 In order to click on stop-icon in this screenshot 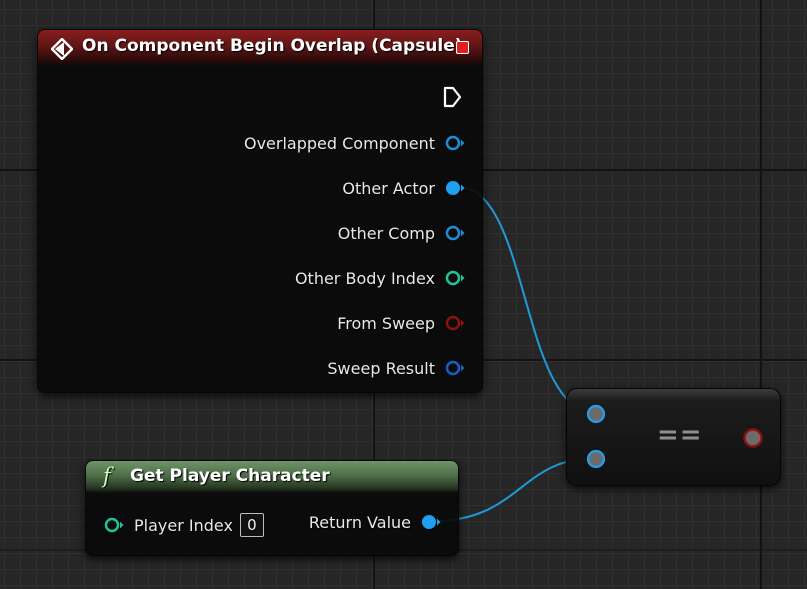, I will do `click(462, 47)`.